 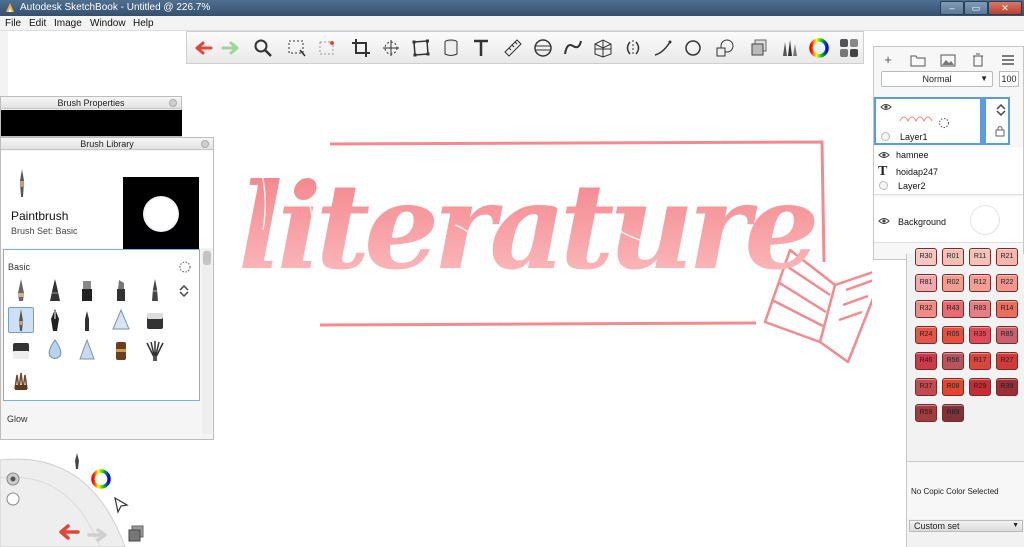 What do you see at coordinates (21, 320) in the screenshot?
I see `brush-paintbrush` at bounding box center [21, 320].